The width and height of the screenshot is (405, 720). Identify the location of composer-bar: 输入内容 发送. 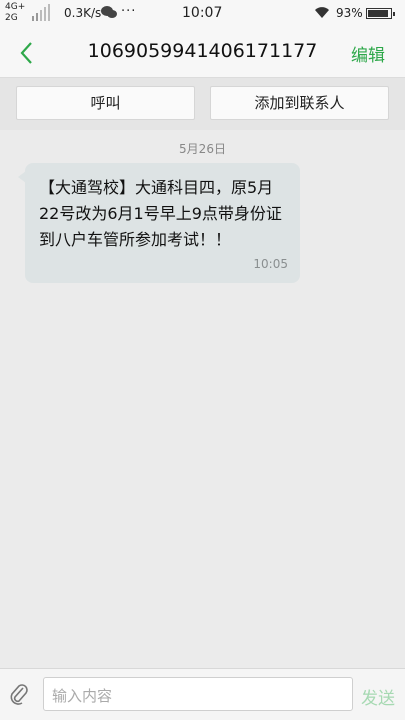
(202, 694).